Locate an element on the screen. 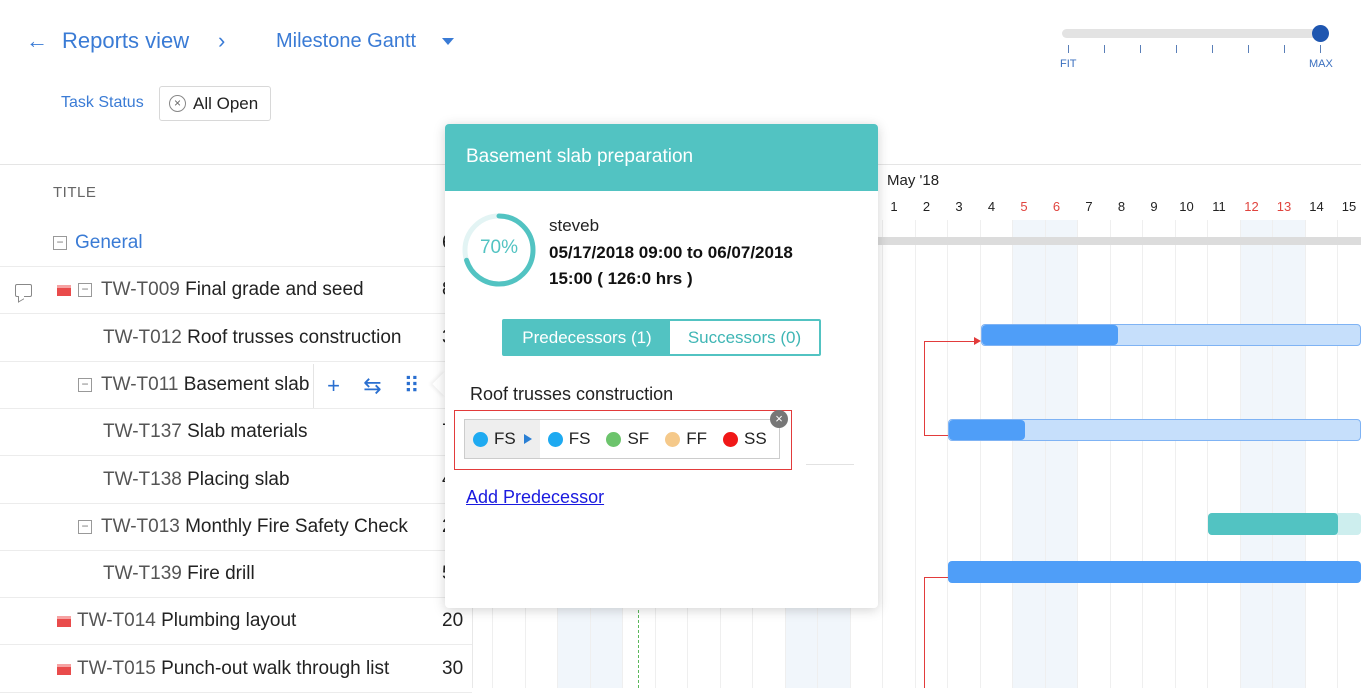 The height and width of the screenshot is (693, 1361). breadcrumb-chevron-icon: › is located at coordinates (222, 40).